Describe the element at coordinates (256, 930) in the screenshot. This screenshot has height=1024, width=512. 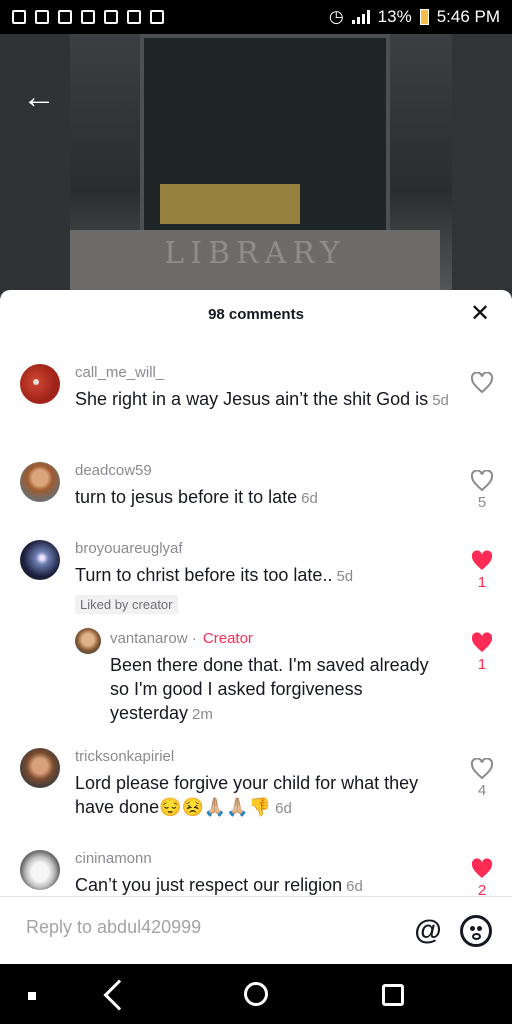
I see `reply-bar: Reply to abdul420999 @` at that location.